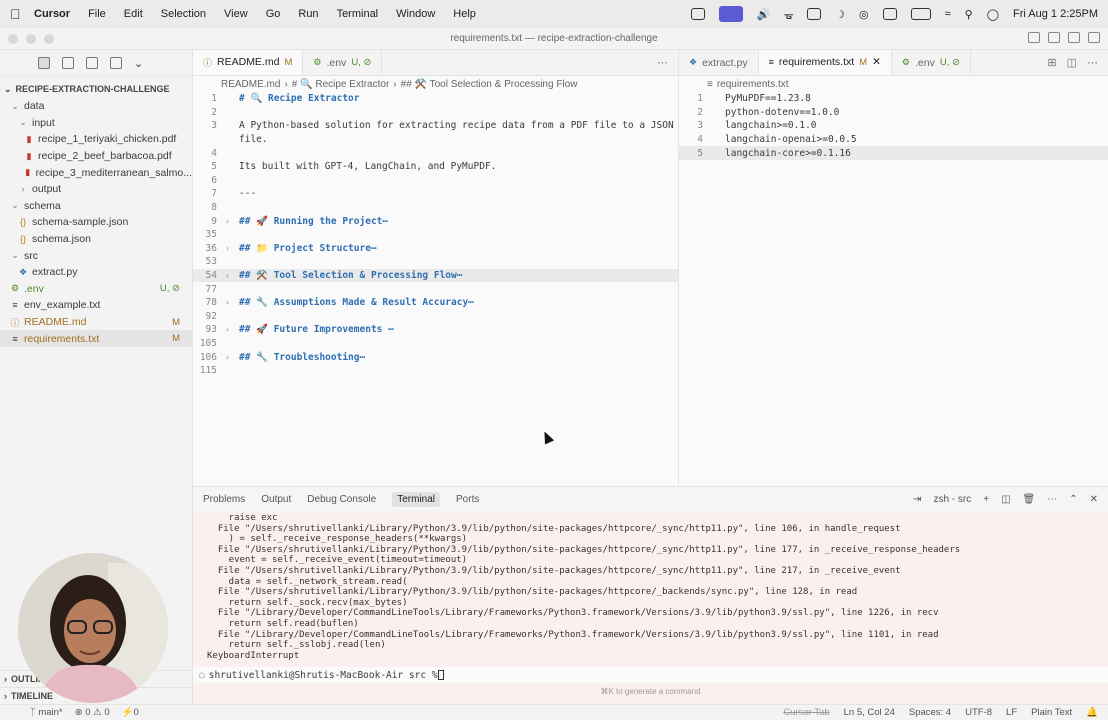 The image size is (1108, 720). Describe the element at coordinates (869, 712) in the screenshot. I see `cursor-position: Ln 5, Col 24` at that location.